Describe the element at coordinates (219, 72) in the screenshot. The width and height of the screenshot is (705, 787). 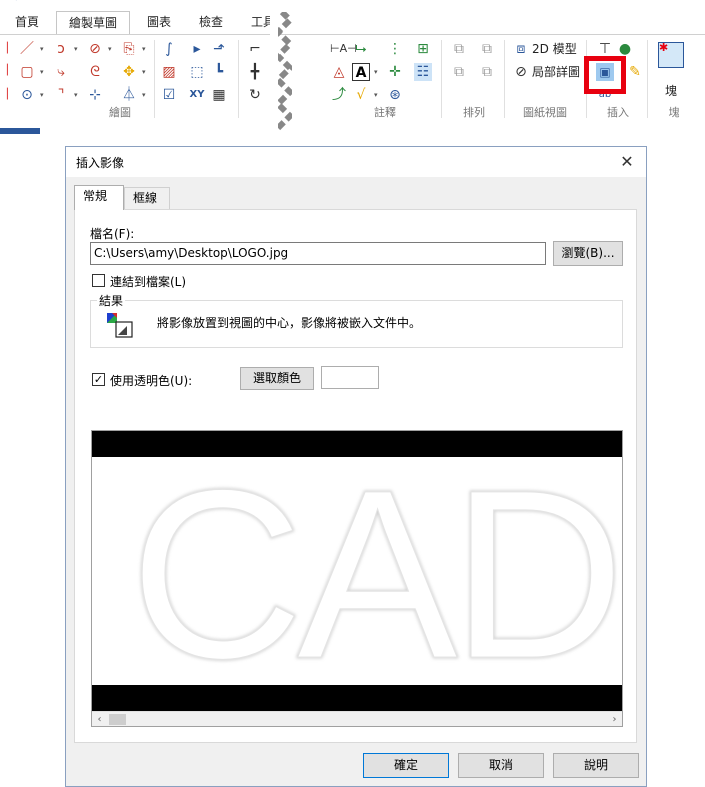
I see `ortho-icon: ┗` at that location.